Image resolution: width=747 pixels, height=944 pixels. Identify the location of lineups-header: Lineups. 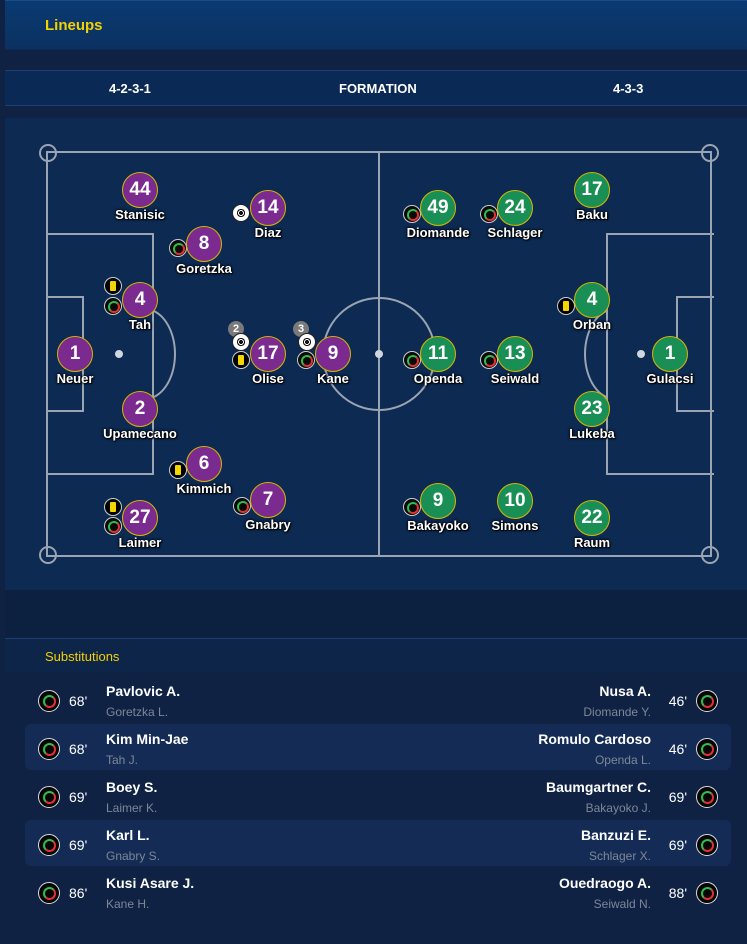
(376, 25).